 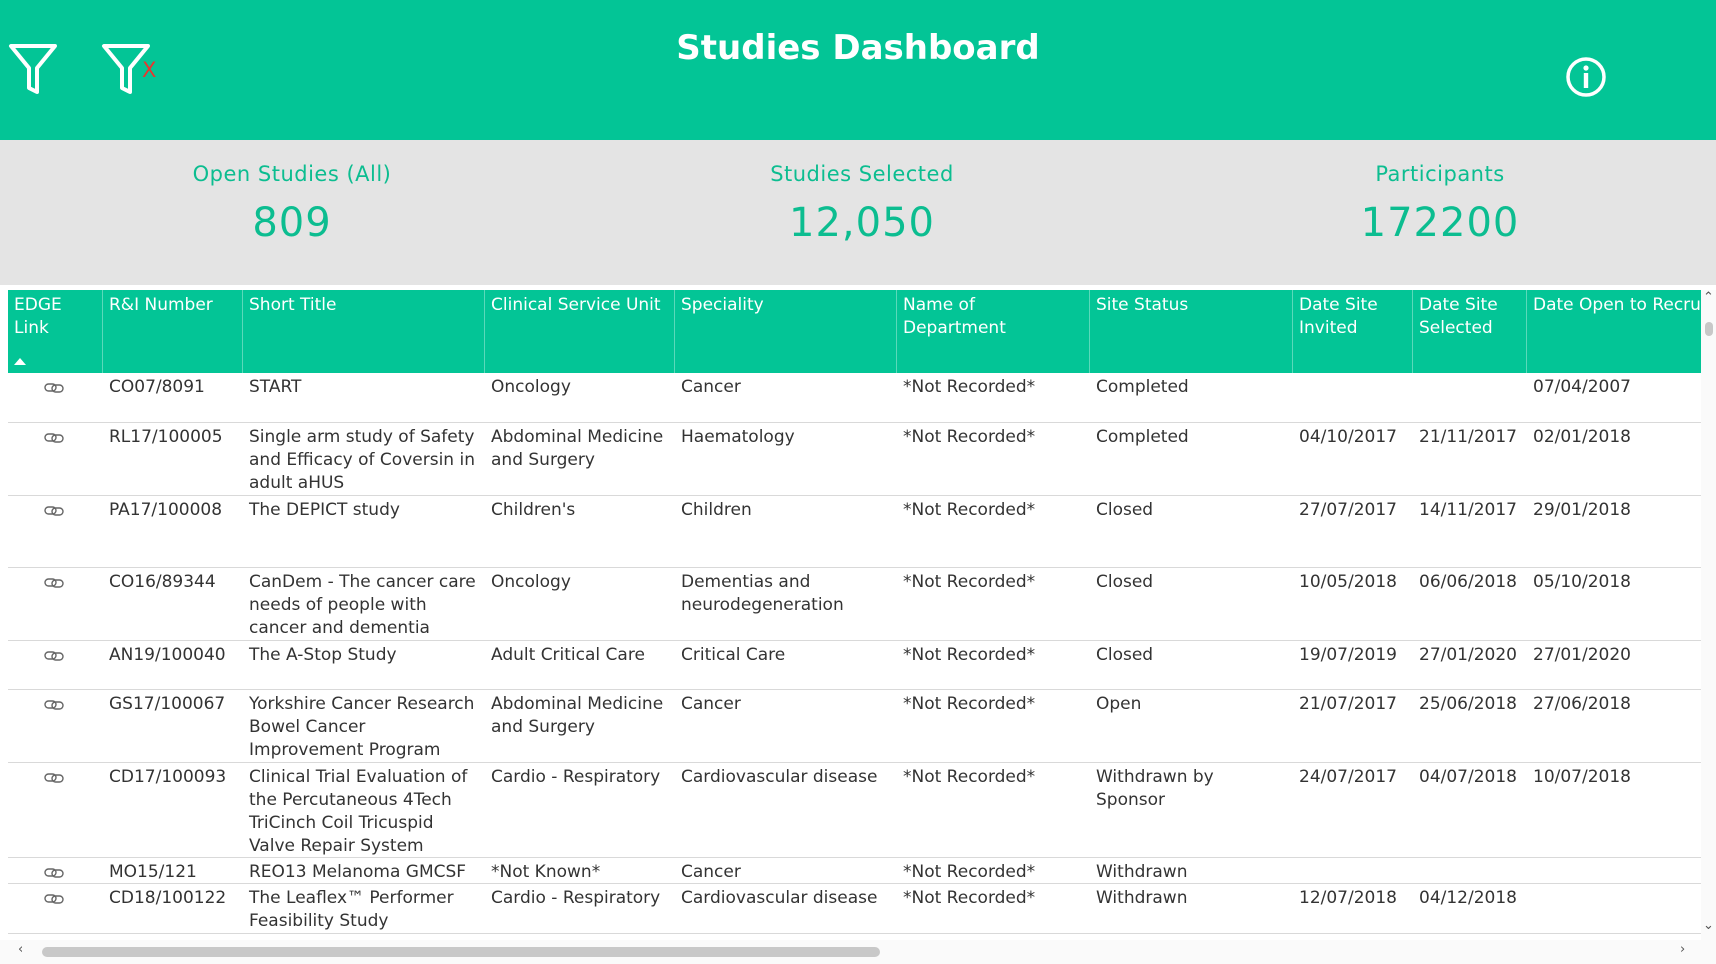 What do you see at coordinates (1191, 331) in the screenshot?
I see `column-header-site-status: Site Status` at bounding box center [1191, 331].